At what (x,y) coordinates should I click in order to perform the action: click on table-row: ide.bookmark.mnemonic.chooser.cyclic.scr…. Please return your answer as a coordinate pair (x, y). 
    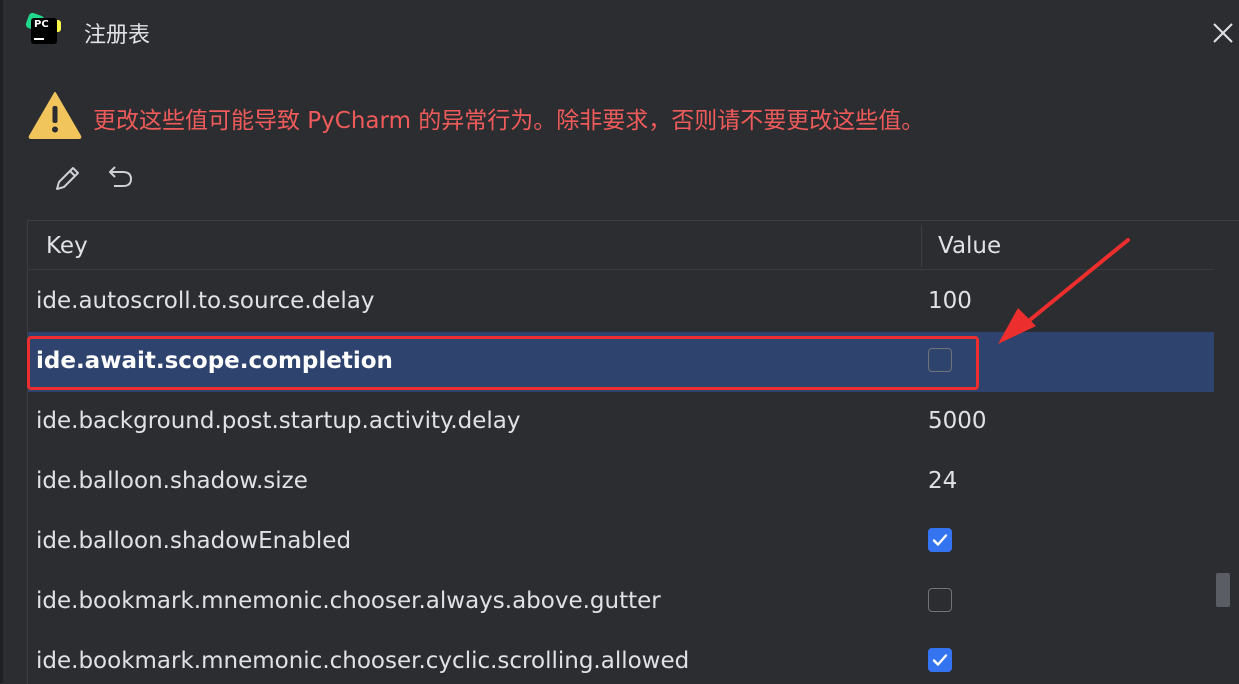
    Looking at the image, I should click on (621, 658).